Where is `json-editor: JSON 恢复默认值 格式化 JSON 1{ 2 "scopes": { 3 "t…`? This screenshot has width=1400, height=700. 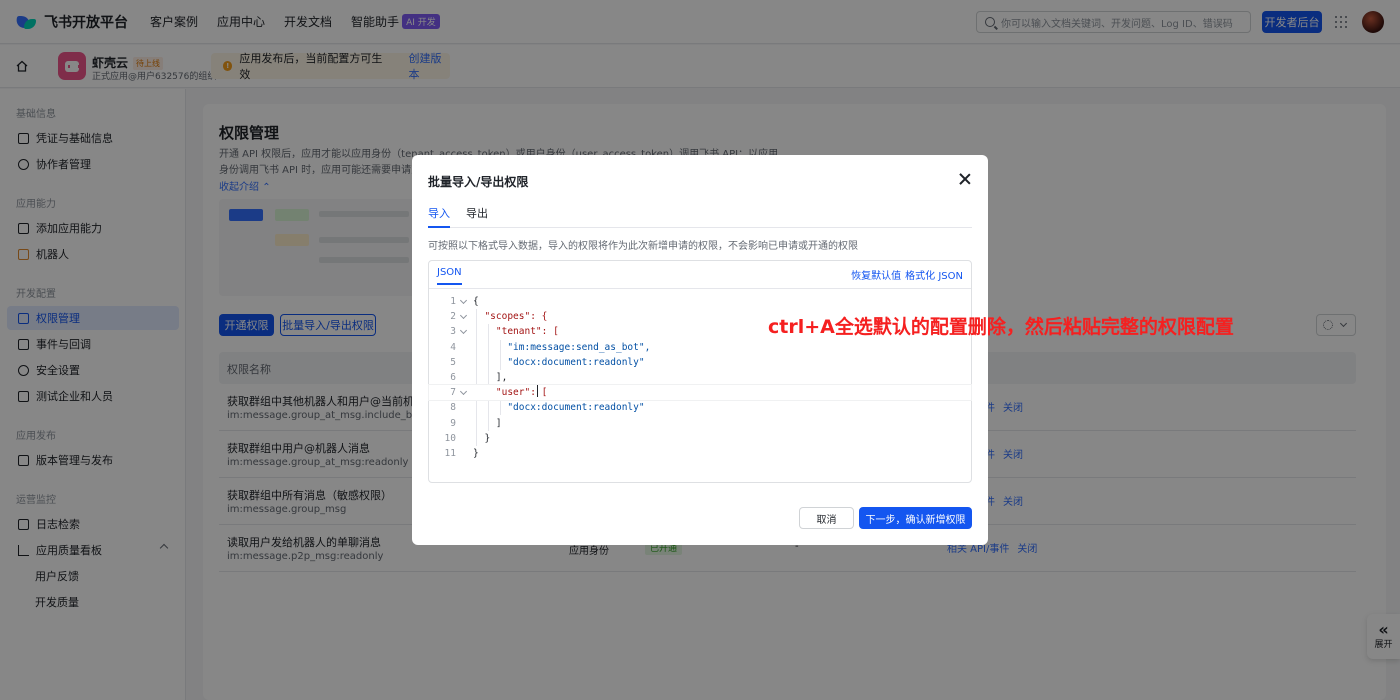
json-editor: JSON 恢复默认值 格式化 JSON 1{ 2 "scopes": { 3 "t… is located at coordinates (700, 371).